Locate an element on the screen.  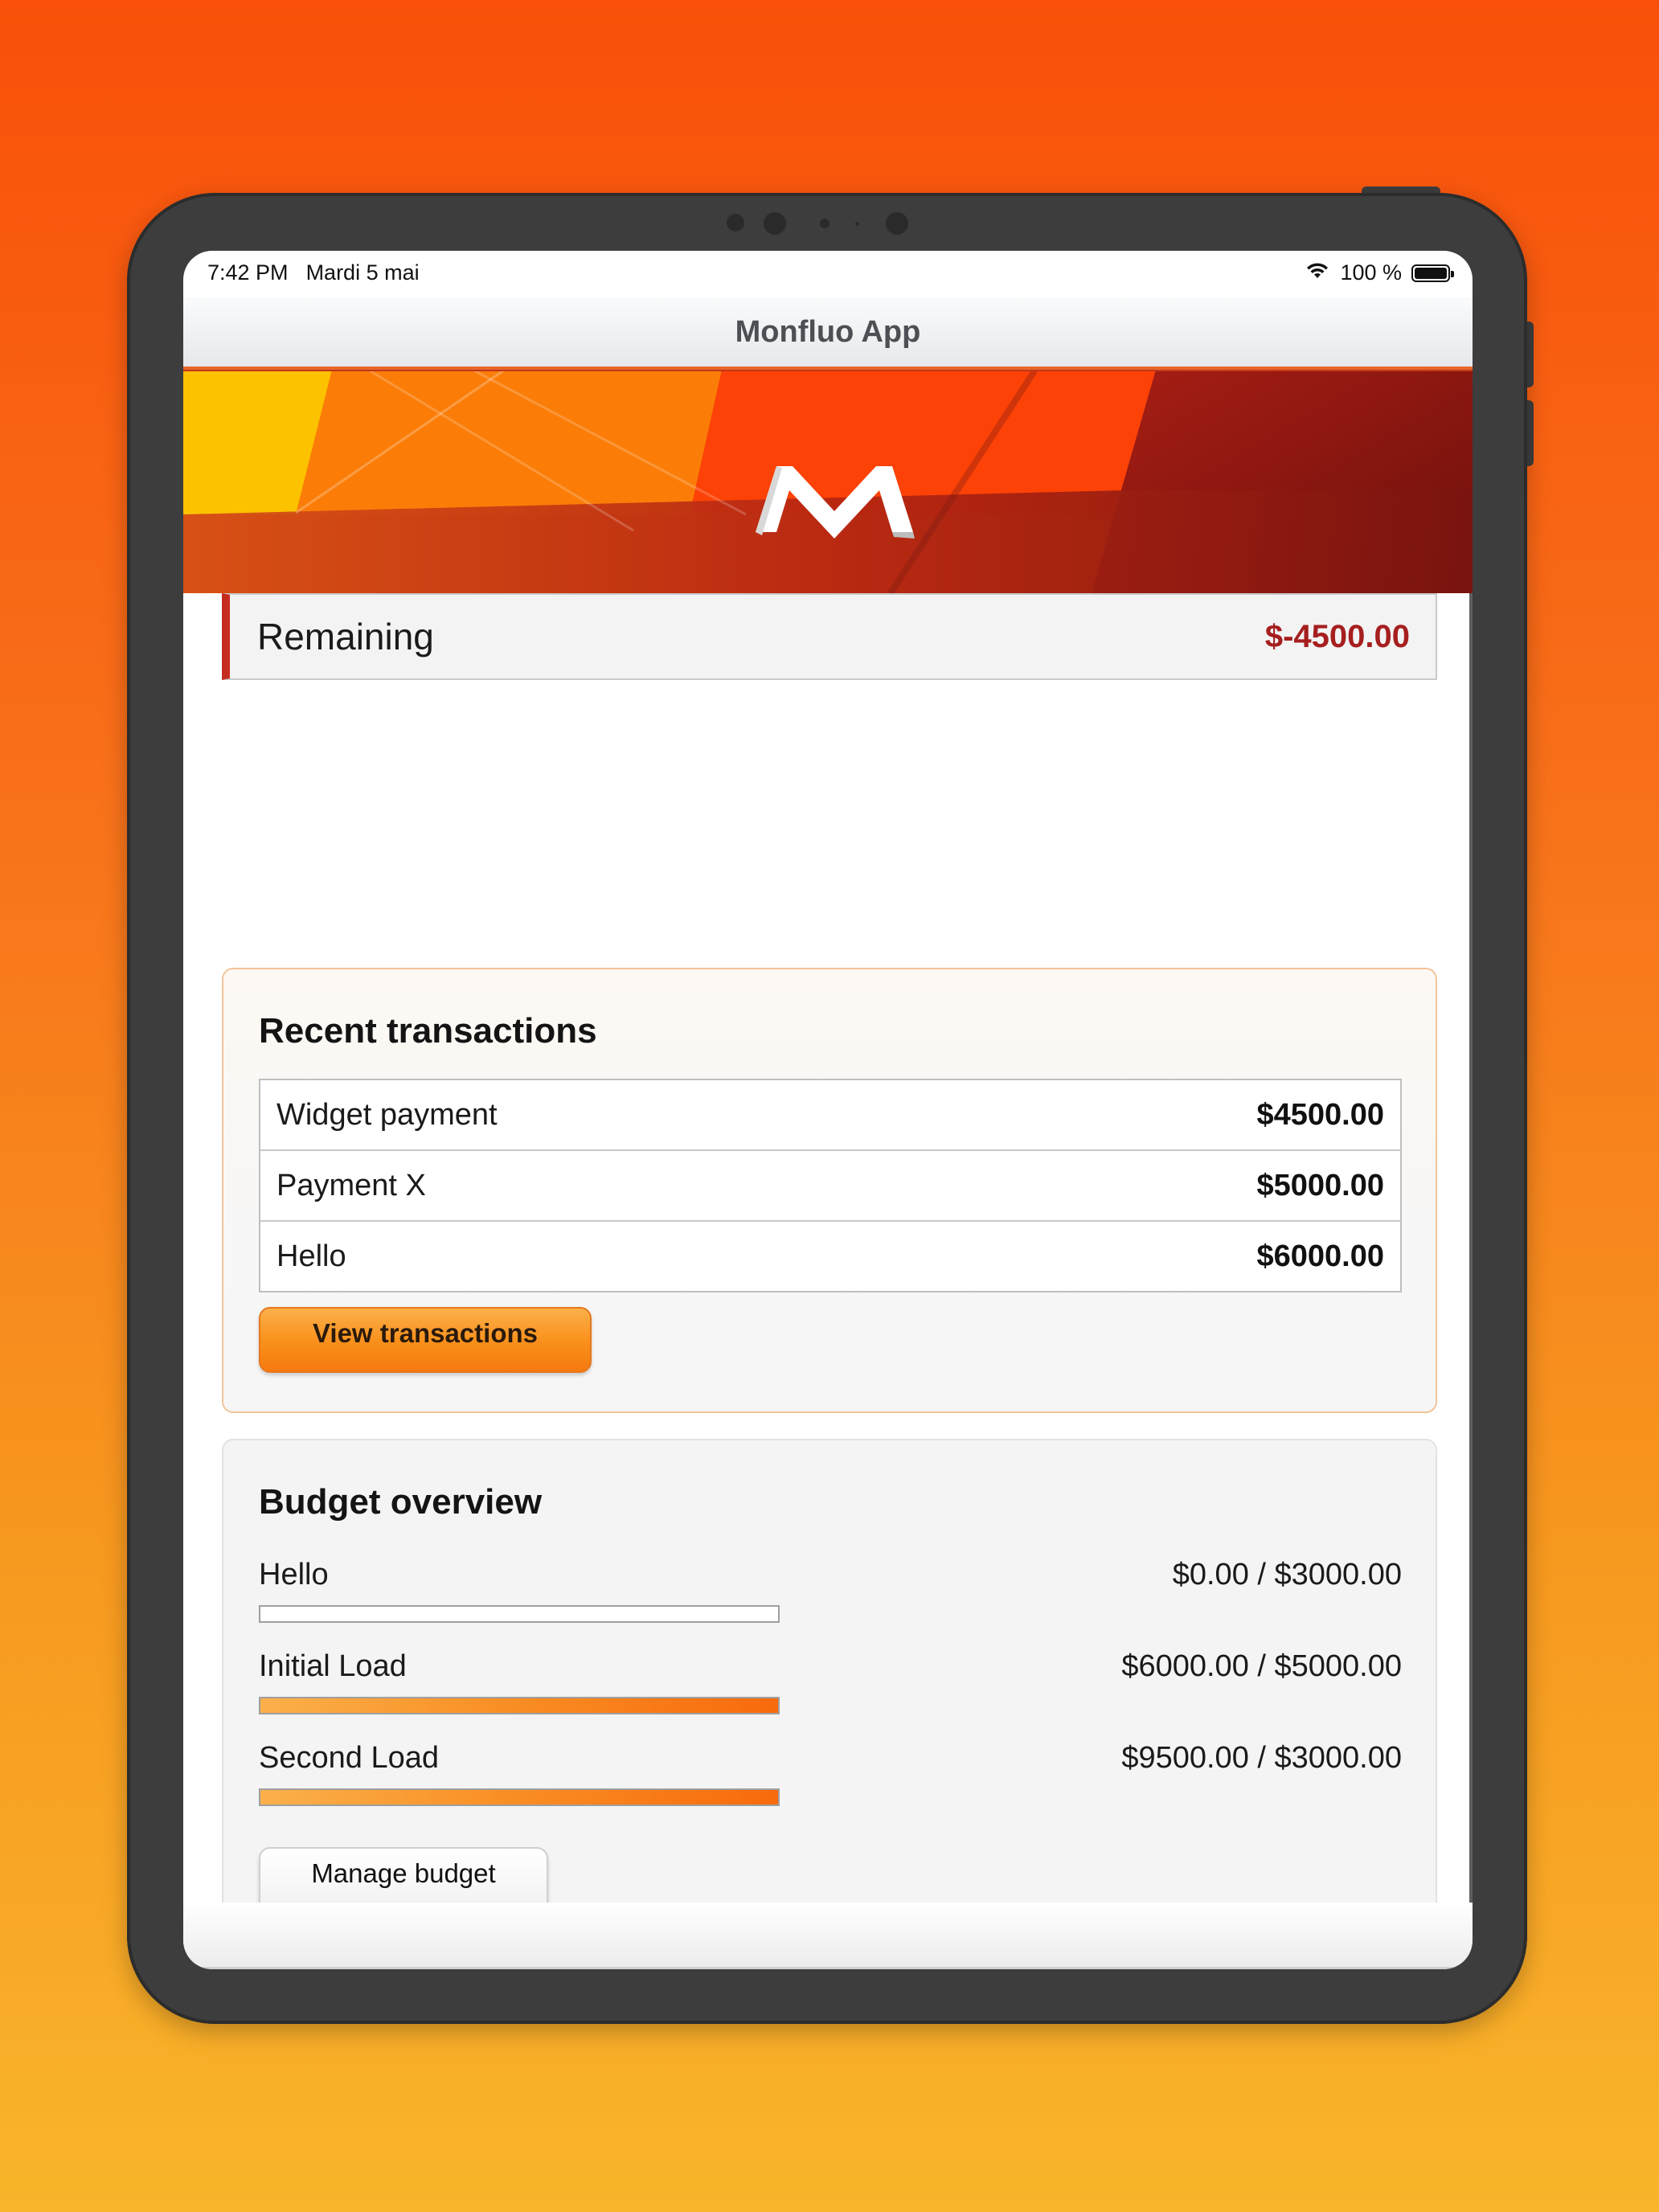
budget-item: Hello $0.00 / $3000.00 is located at coordinates (830, 1590).